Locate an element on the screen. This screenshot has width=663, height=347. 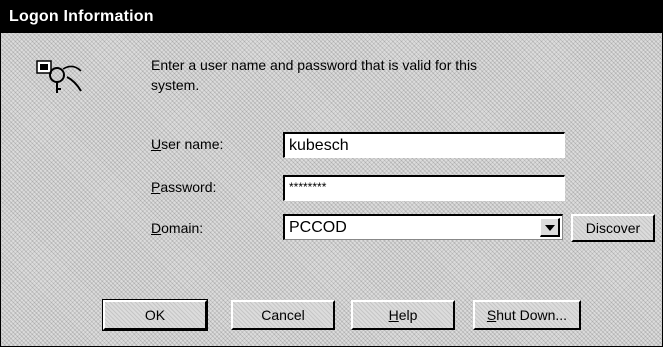
ok-button: OK is located at coordinates (155, 315).